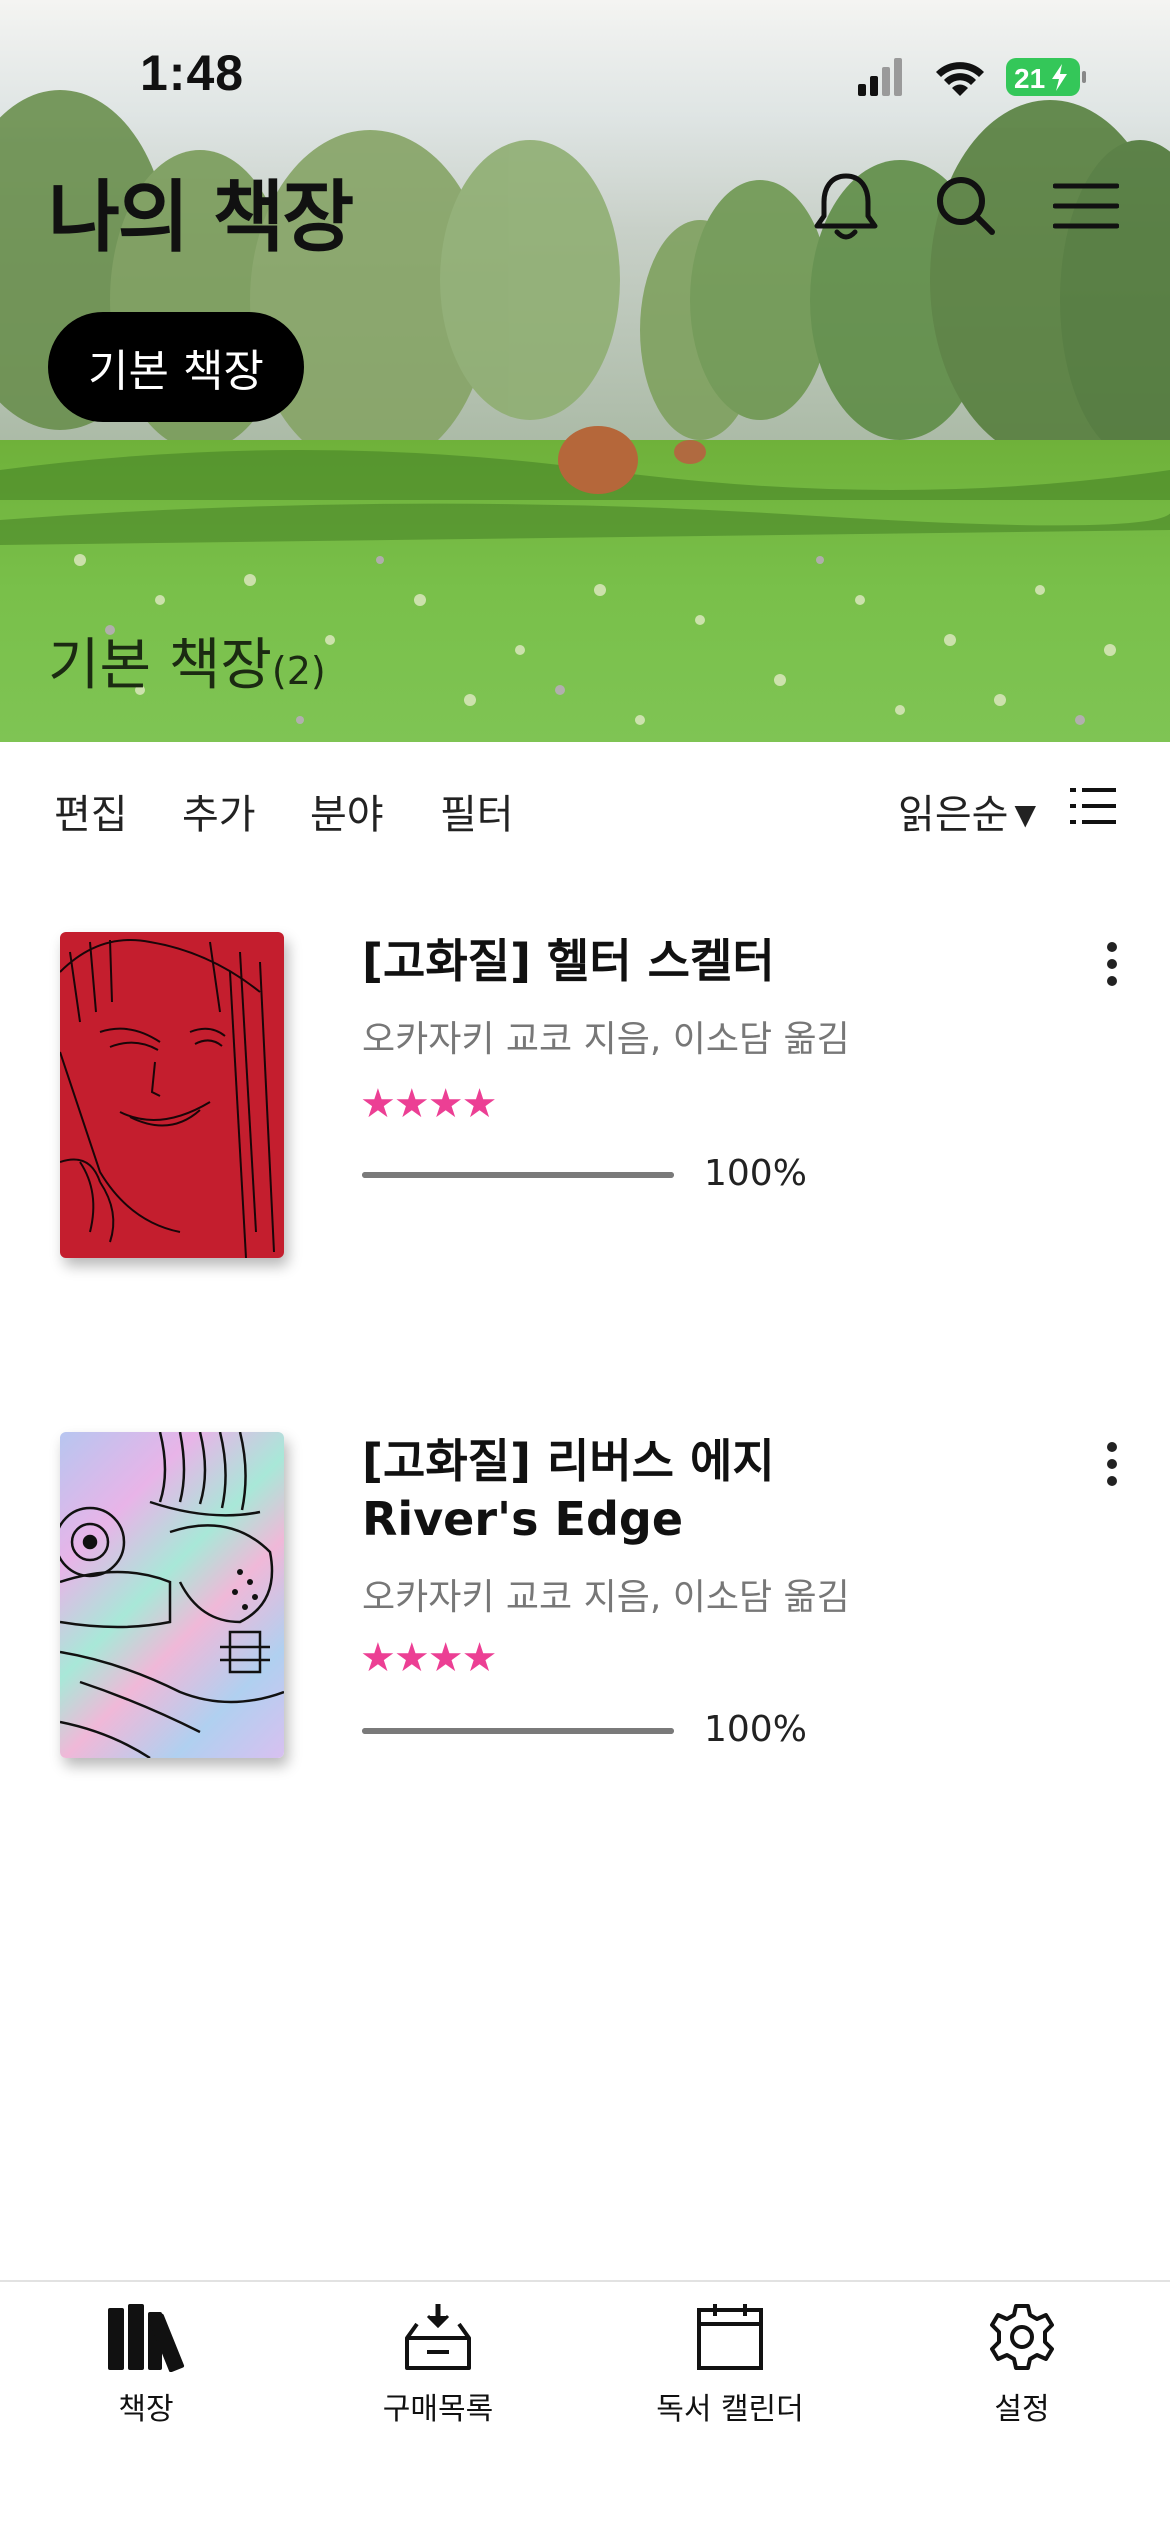  What do you see at coordinates (438, 2409) in the screenshot?
I see `tab-label: 구매목록` at bounding box center [438, 2409].